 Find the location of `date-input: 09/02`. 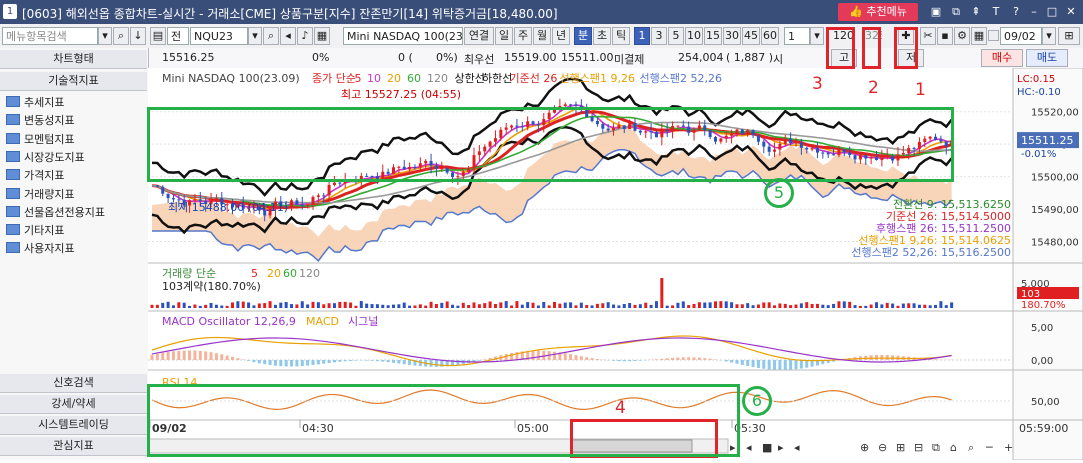

date-input: 09/02 is located at coordinates (1021, 36).